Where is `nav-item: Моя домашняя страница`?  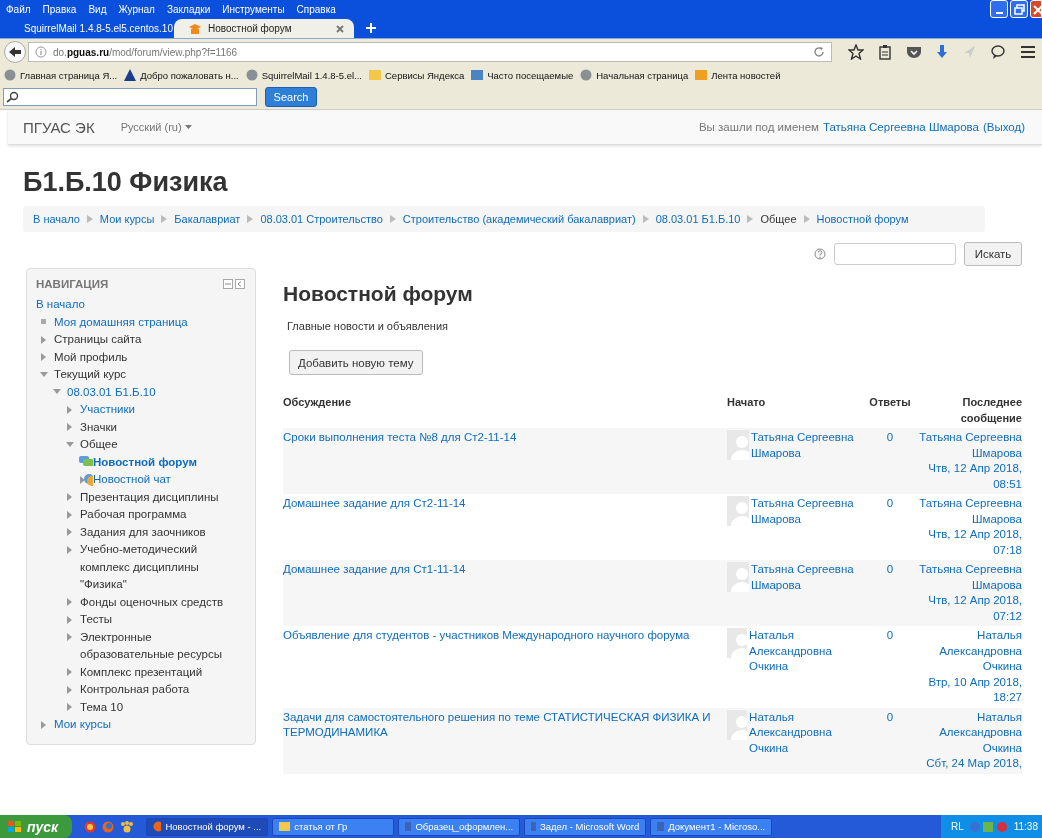 nav-item: Моя домашняя страница is located at coordinates (121, 322).